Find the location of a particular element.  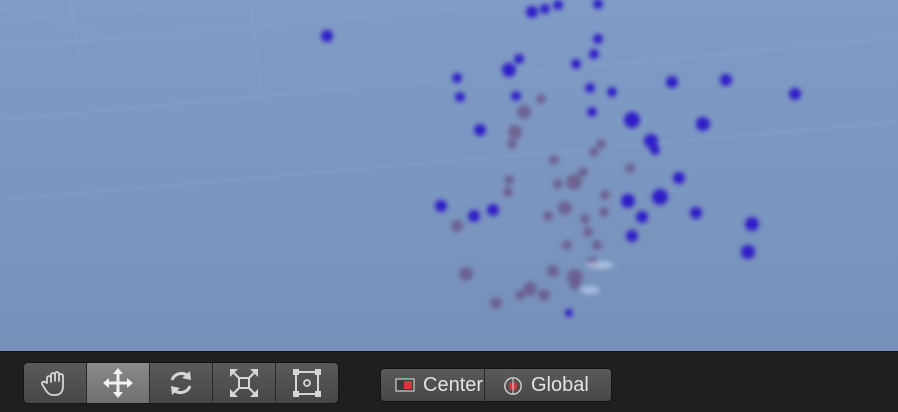

pivot-mode-button: Center is located at coordinates (433, 385).